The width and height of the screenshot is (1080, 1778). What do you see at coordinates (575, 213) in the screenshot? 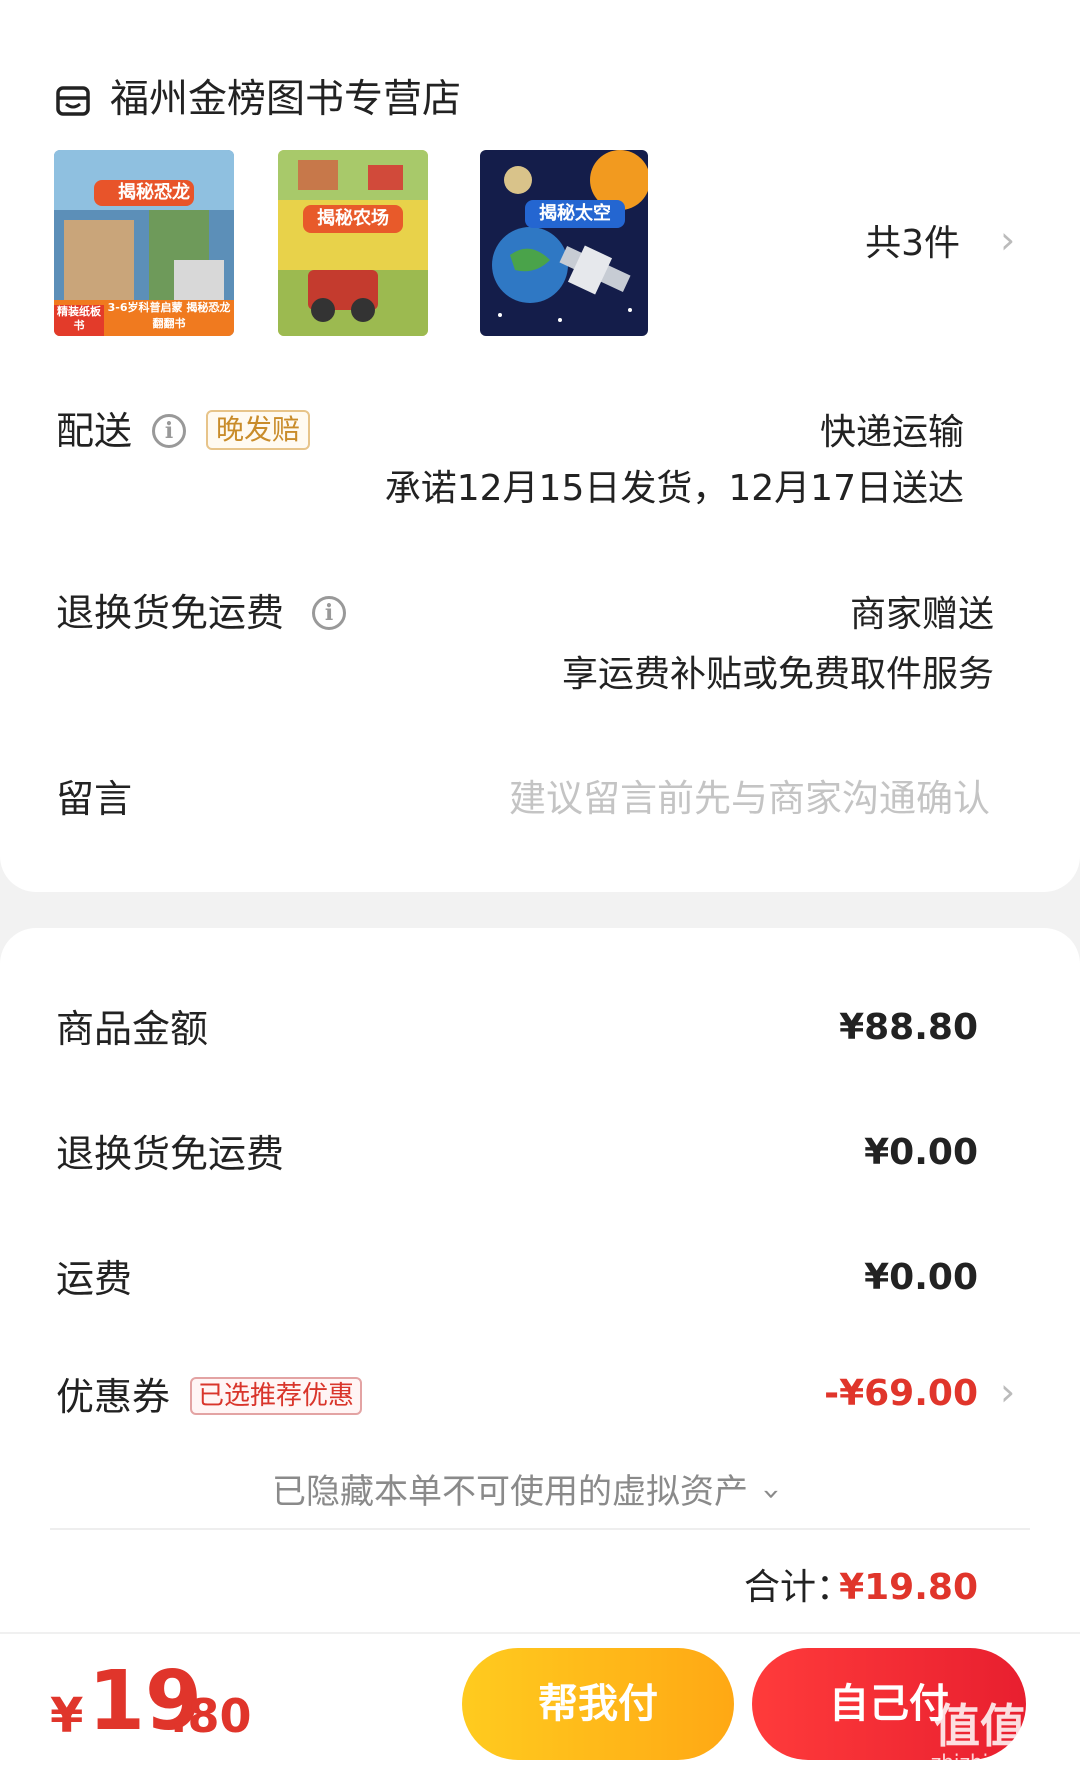
I see `book-title-space: 揭秘太空` at bounding box center [575, 213].